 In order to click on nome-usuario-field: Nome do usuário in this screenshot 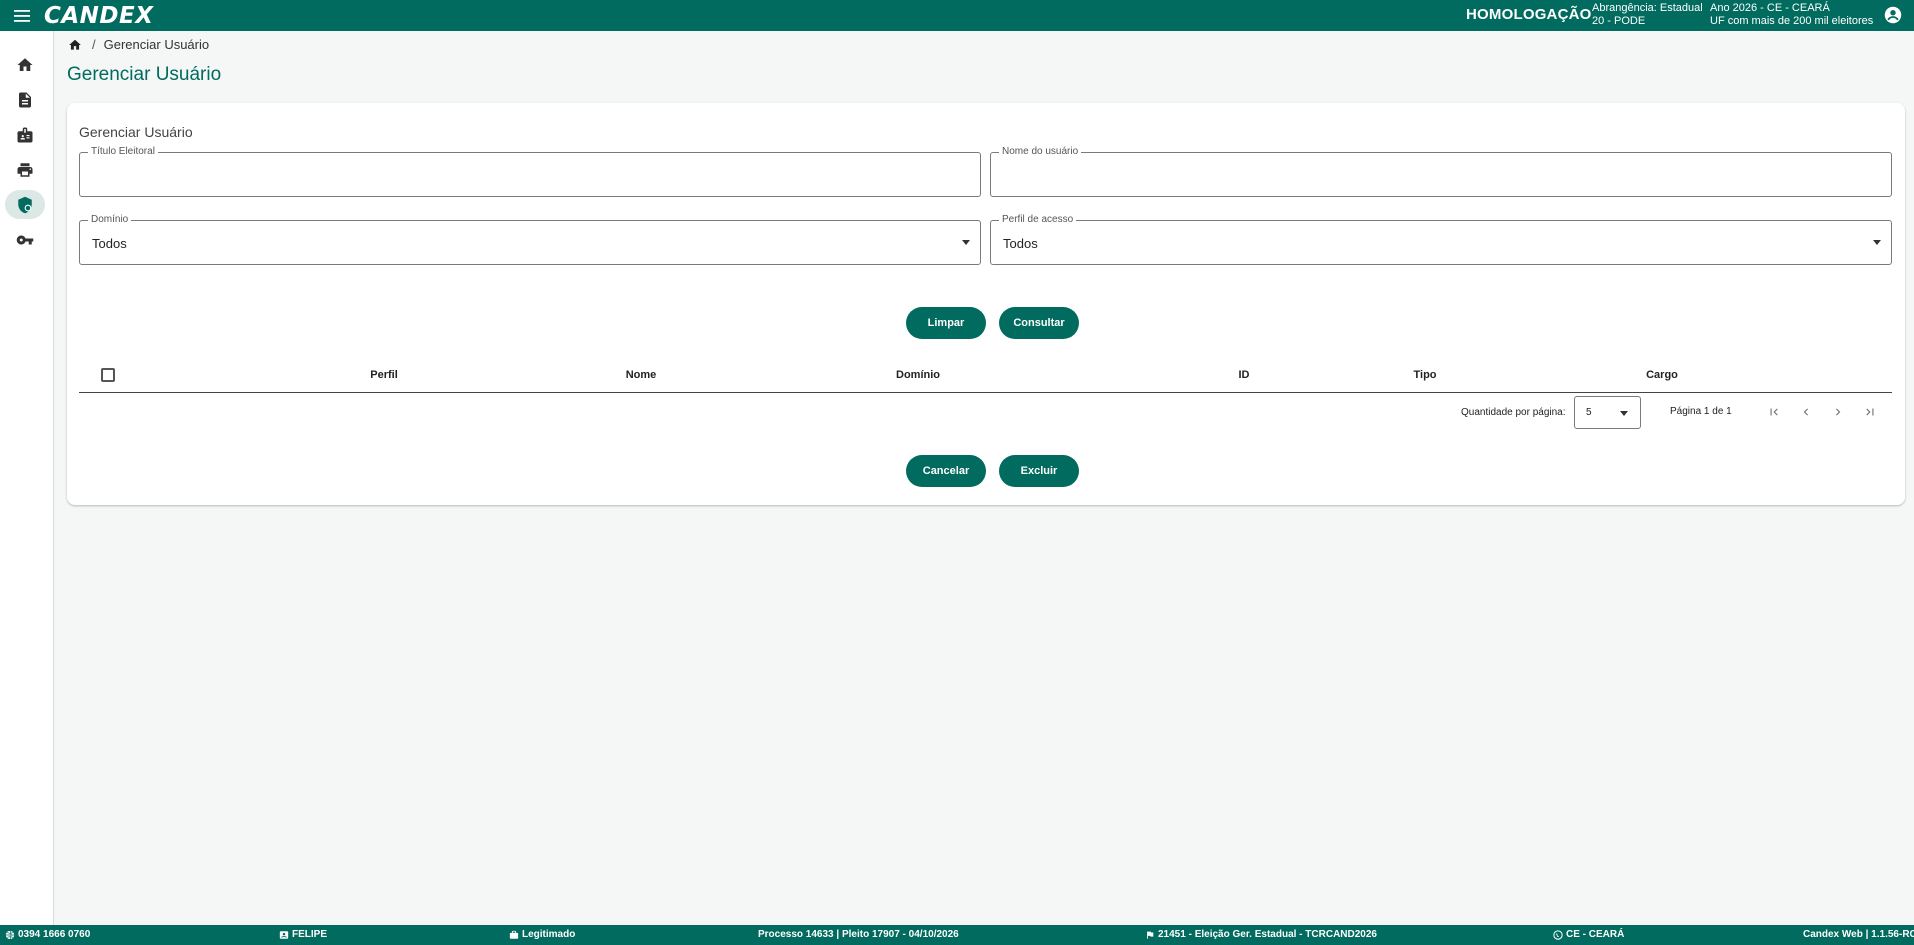, I will do `click(1441, 171)`.